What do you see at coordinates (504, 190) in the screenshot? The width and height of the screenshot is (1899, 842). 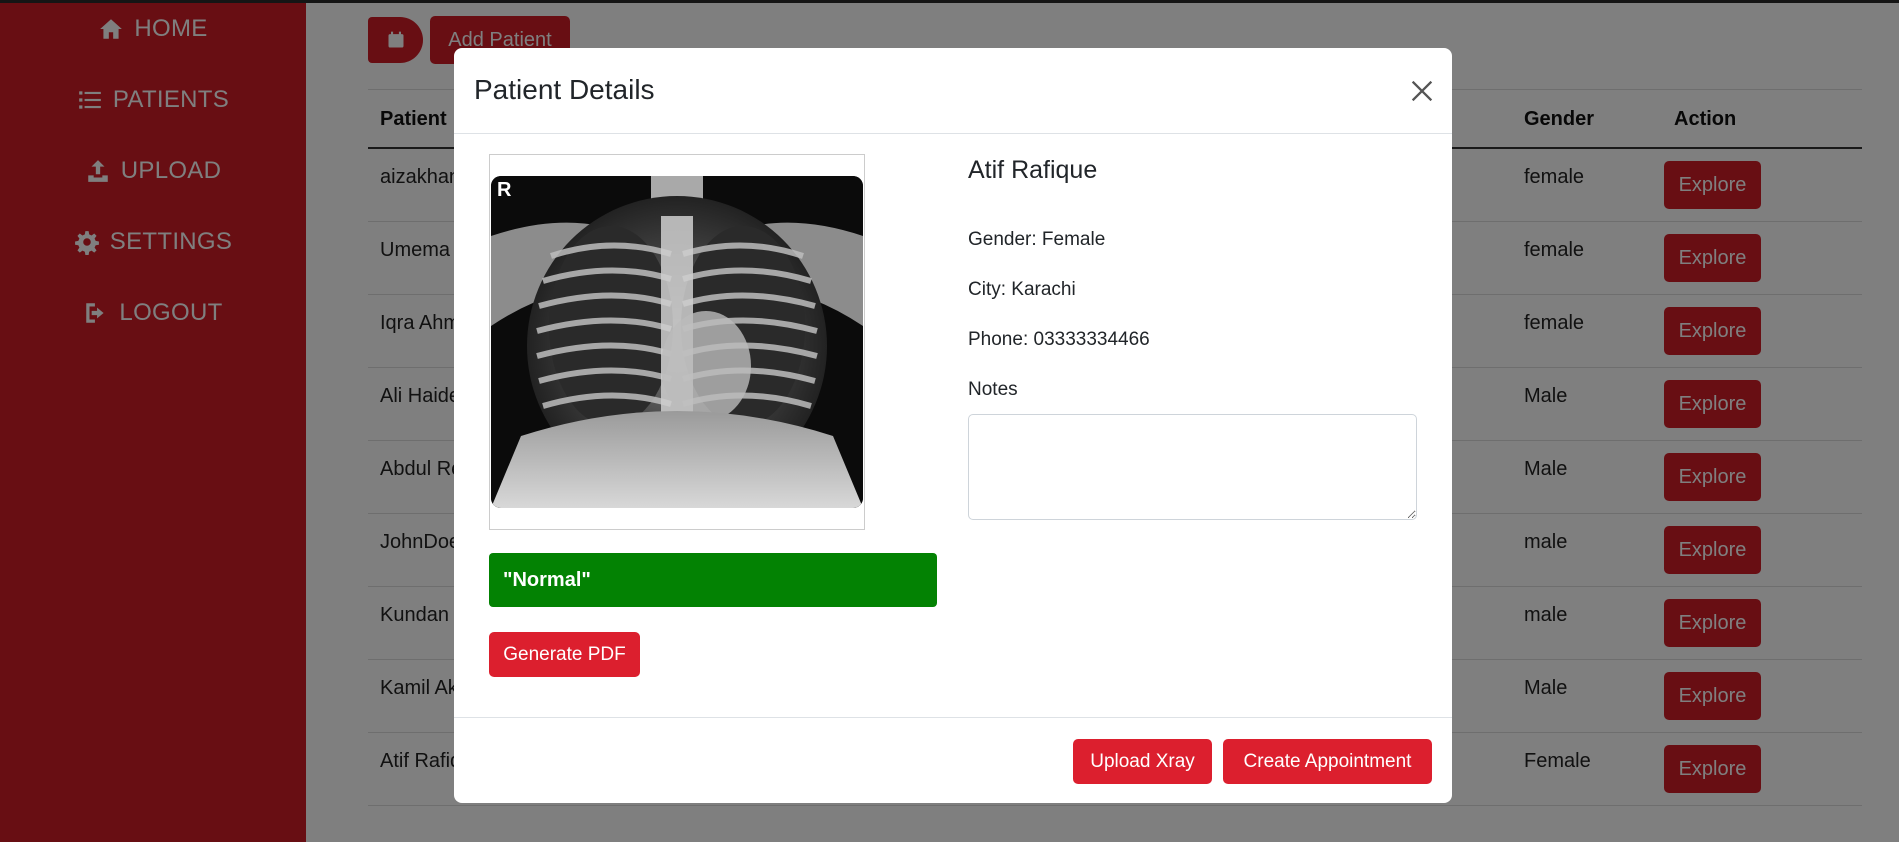 I see `xray-marker: R` at bounding box center [504, 190].